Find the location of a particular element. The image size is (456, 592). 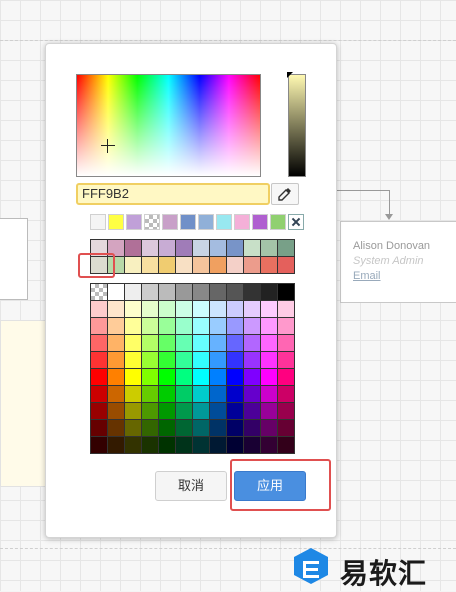

connector-line-vertical is located at coordinates (389, 203).